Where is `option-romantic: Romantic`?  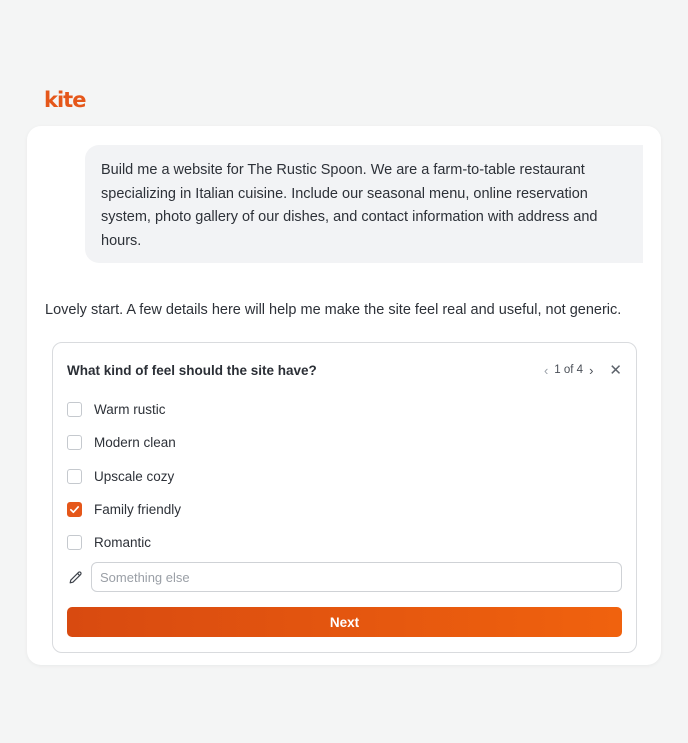 option-romantic: Romantic is located at coordinates (124, 542).